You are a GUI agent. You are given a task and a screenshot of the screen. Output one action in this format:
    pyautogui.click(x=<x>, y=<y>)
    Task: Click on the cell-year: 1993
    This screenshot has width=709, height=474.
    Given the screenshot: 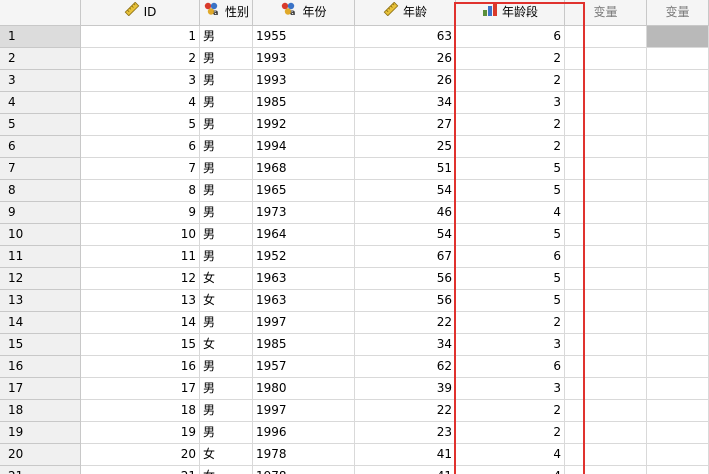 What is the action you would take?
    pyautogui.click(x=304, y=59)
    